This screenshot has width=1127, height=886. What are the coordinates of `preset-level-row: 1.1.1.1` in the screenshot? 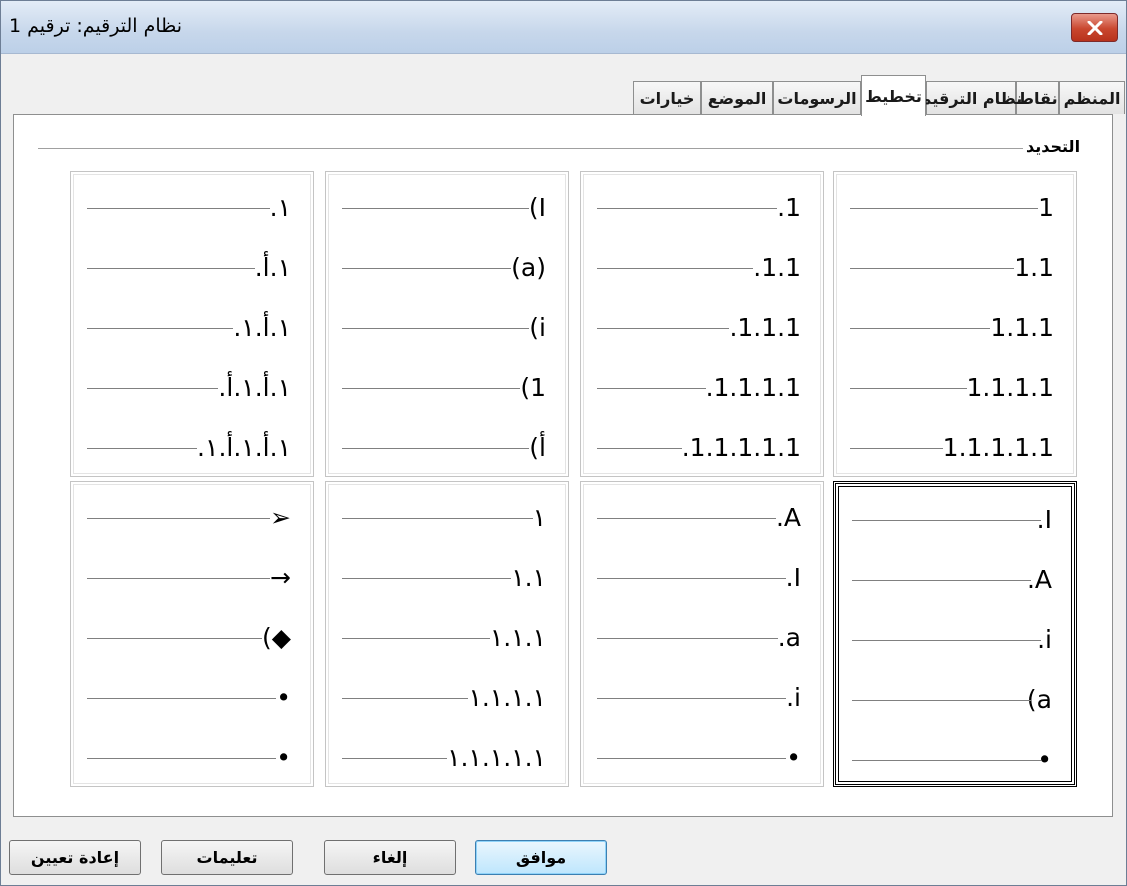 It's located at (955, 388).